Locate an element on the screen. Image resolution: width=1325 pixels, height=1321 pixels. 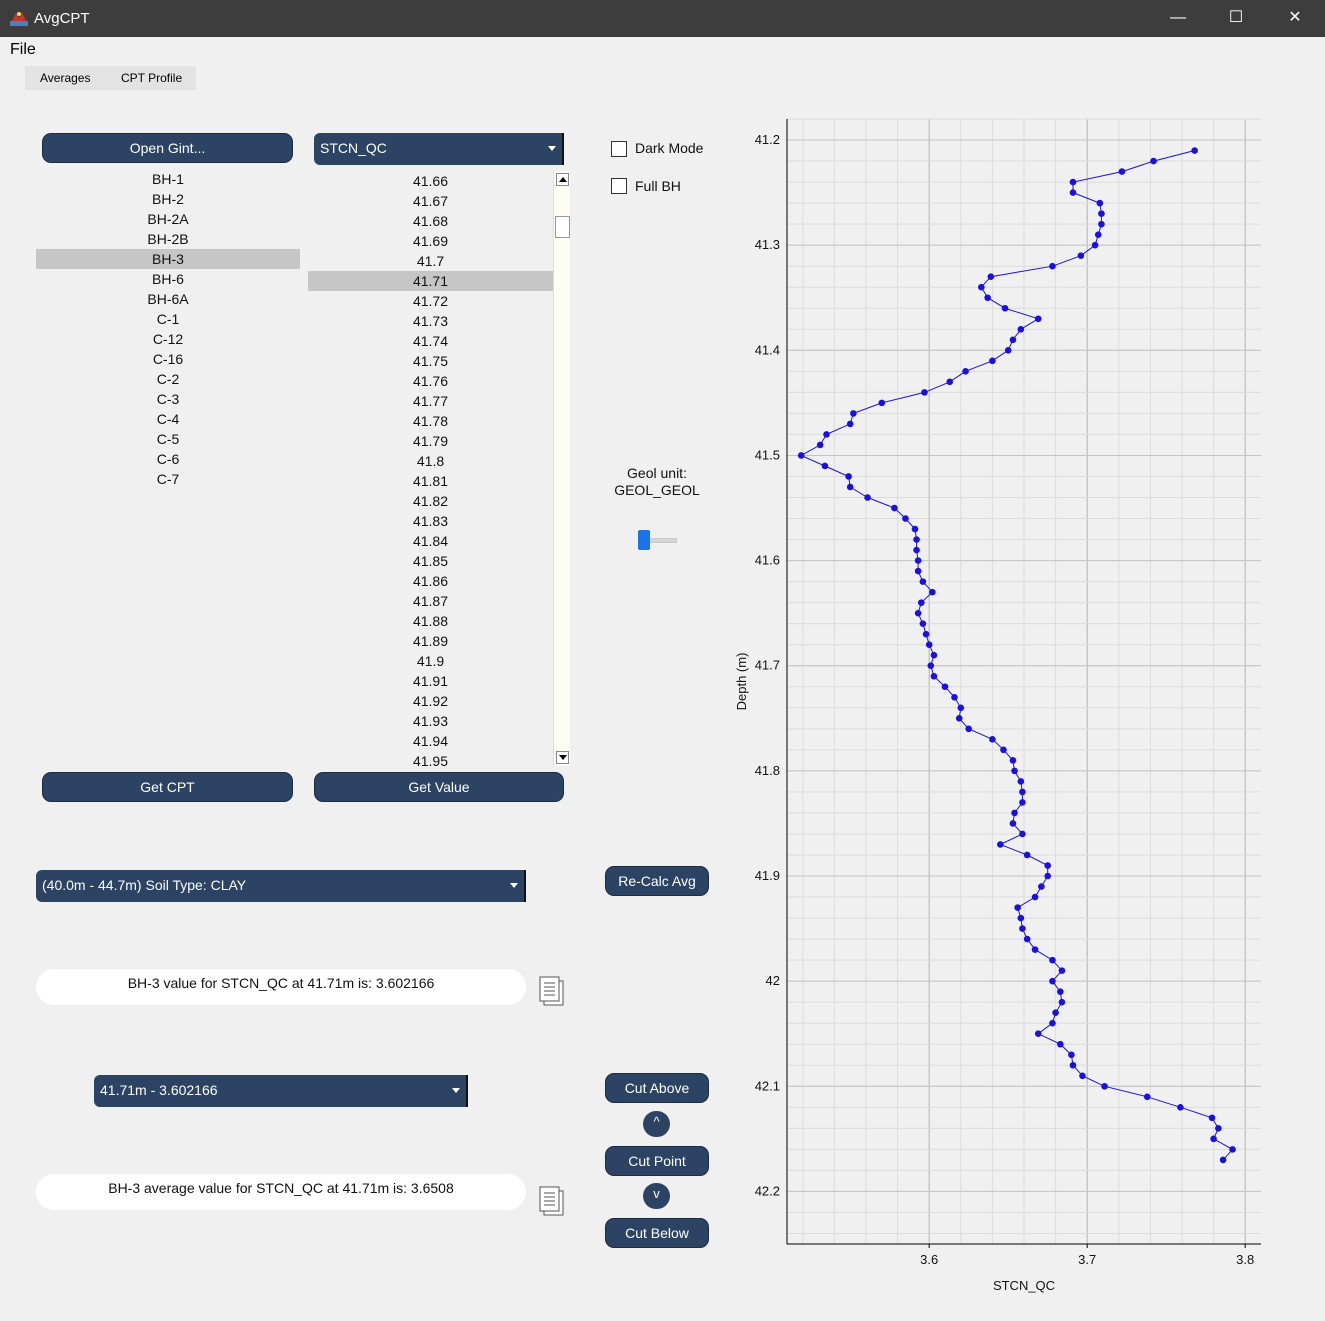
borehole-list-item: BH-2 is located at coordinates (168, 199).